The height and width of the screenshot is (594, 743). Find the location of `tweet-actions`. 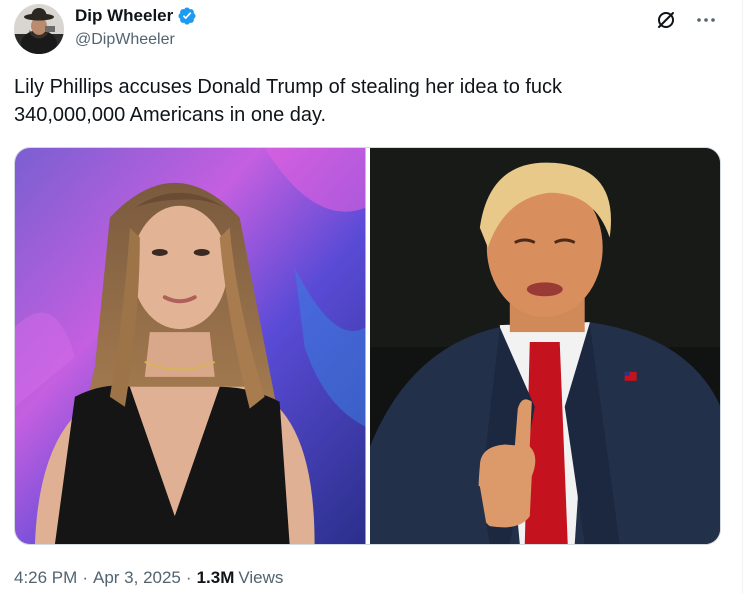

tweet-actions is located at coordinates (686, 20).